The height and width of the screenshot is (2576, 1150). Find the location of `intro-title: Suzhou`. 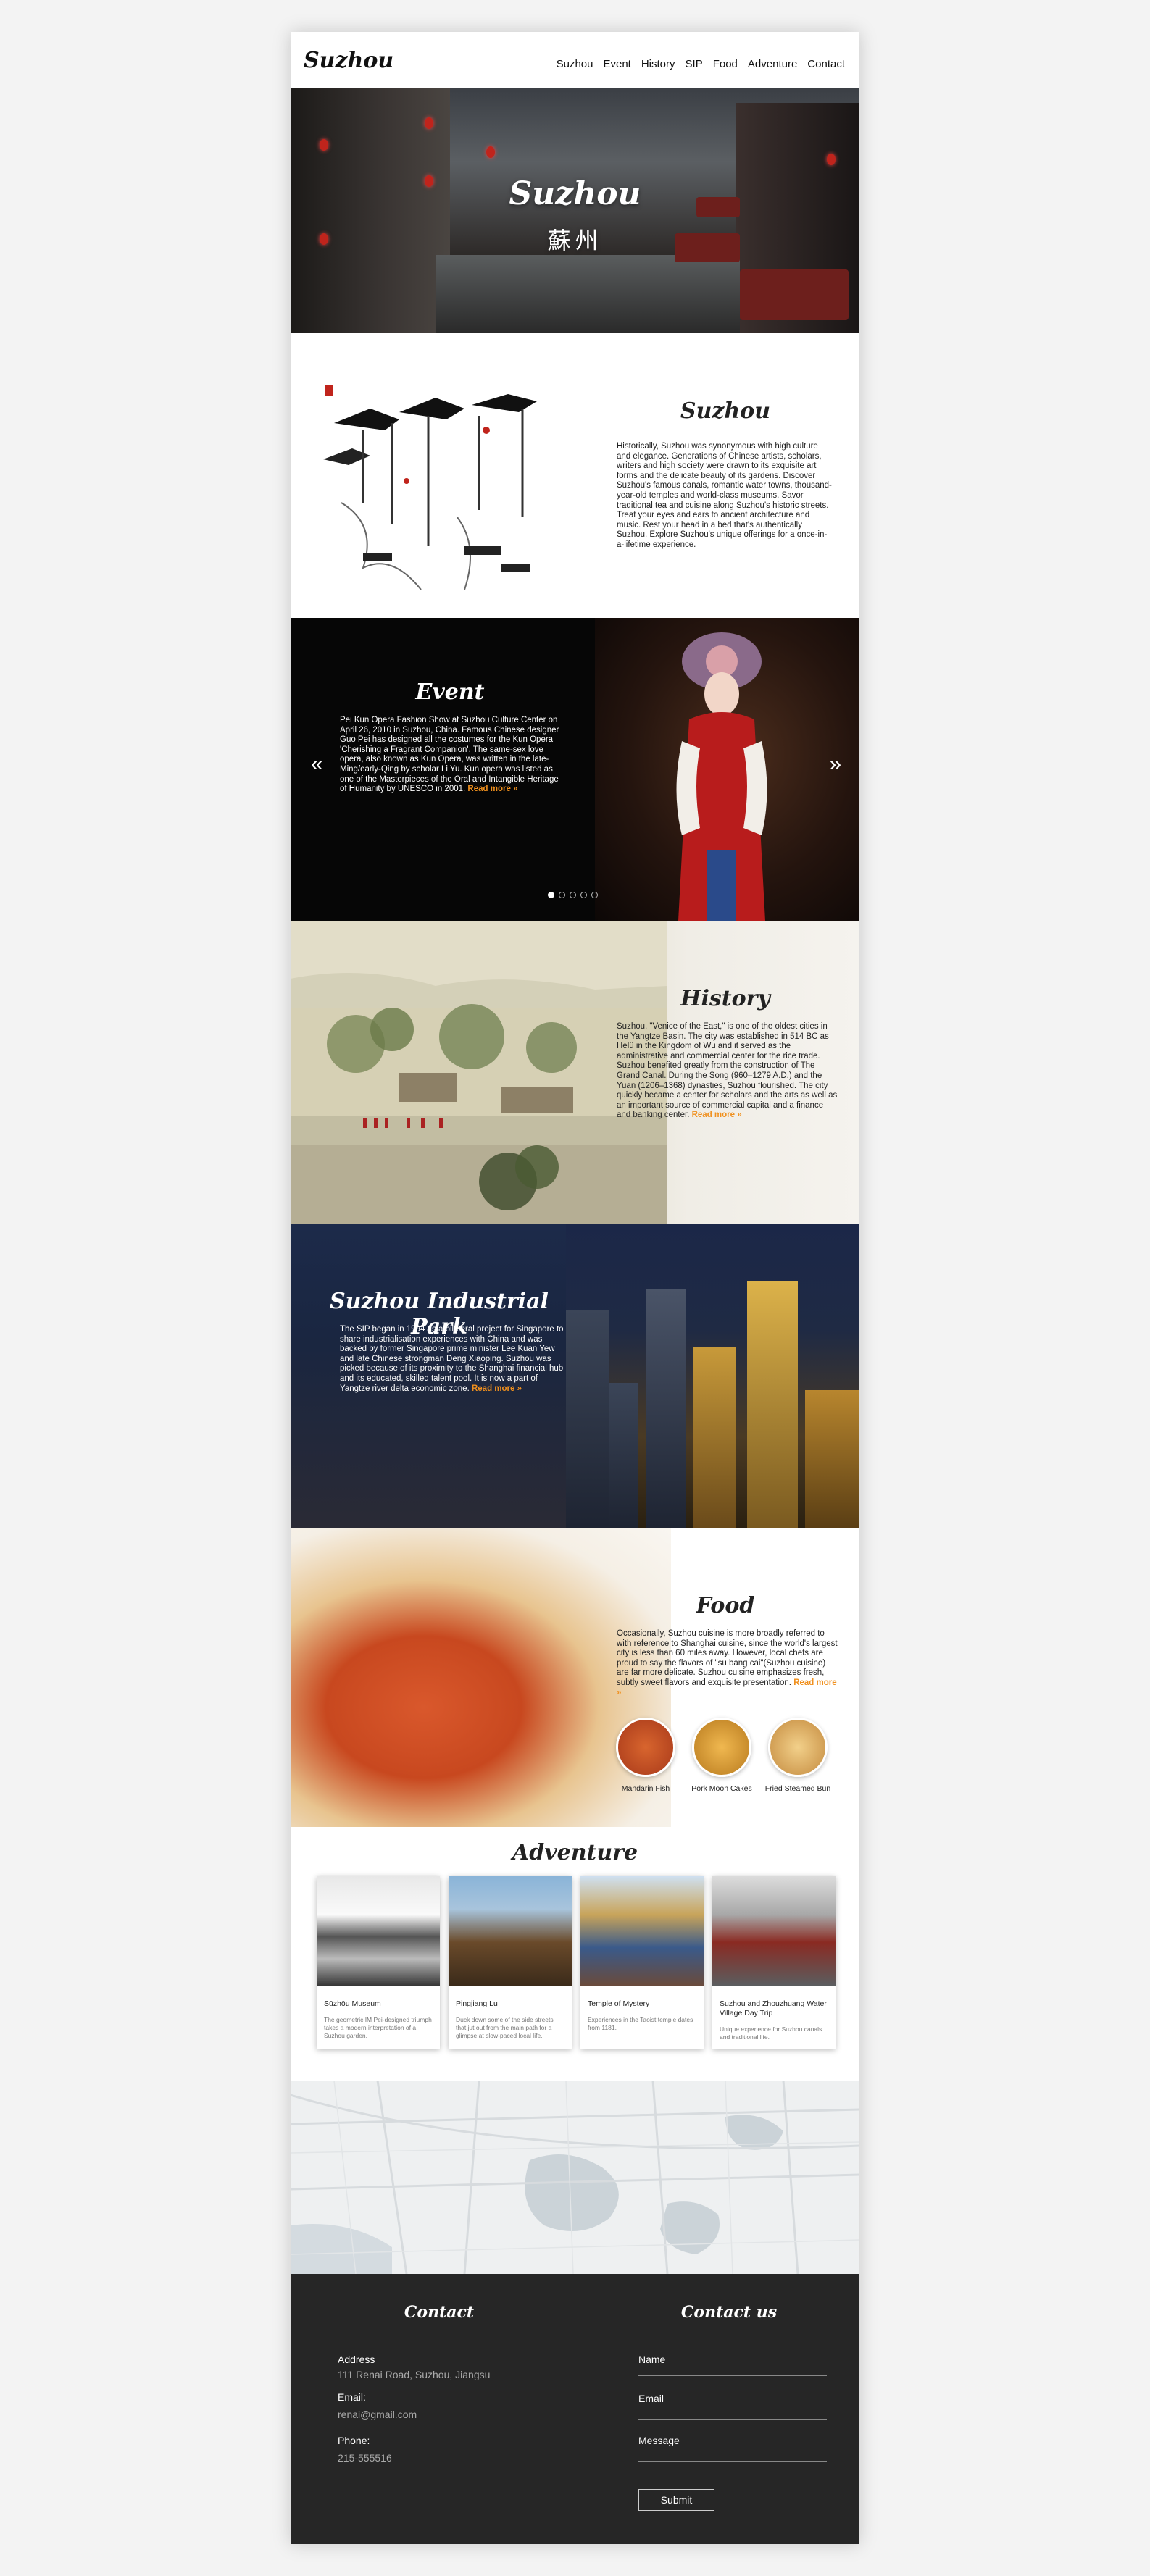

intro-title: Suzhou is located at coordinates (725, 411).